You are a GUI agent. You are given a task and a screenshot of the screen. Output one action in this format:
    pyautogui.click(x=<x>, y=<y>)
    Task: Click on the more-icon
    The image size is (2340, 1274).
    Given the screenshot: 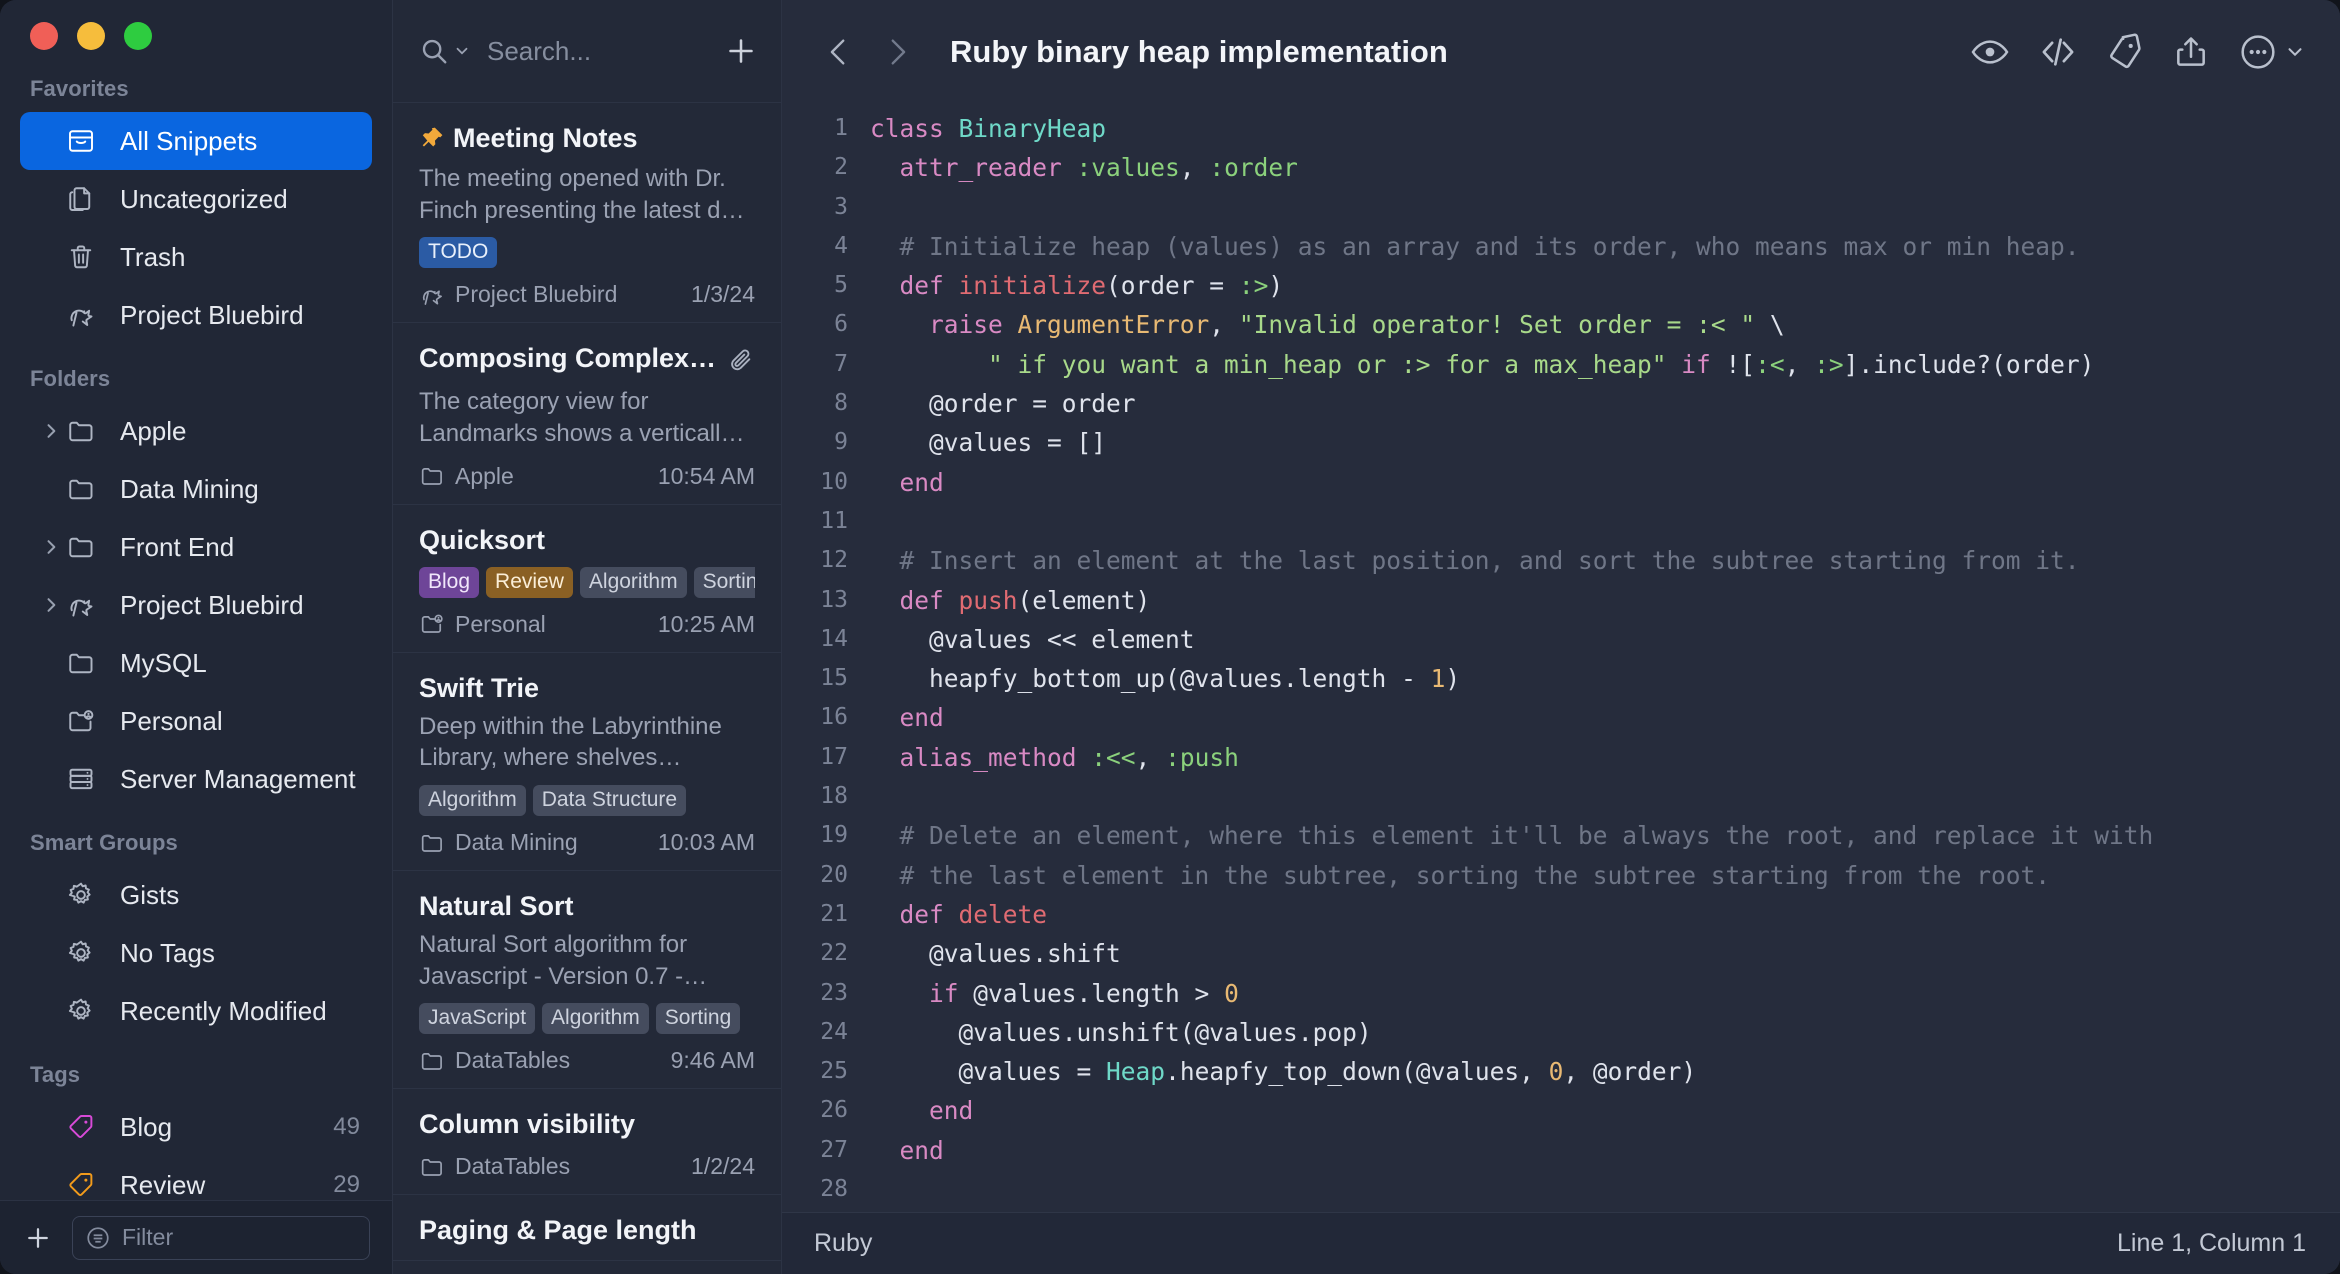 What is the action you would take?
    pyautogui.click(x=2272, y=52)
    